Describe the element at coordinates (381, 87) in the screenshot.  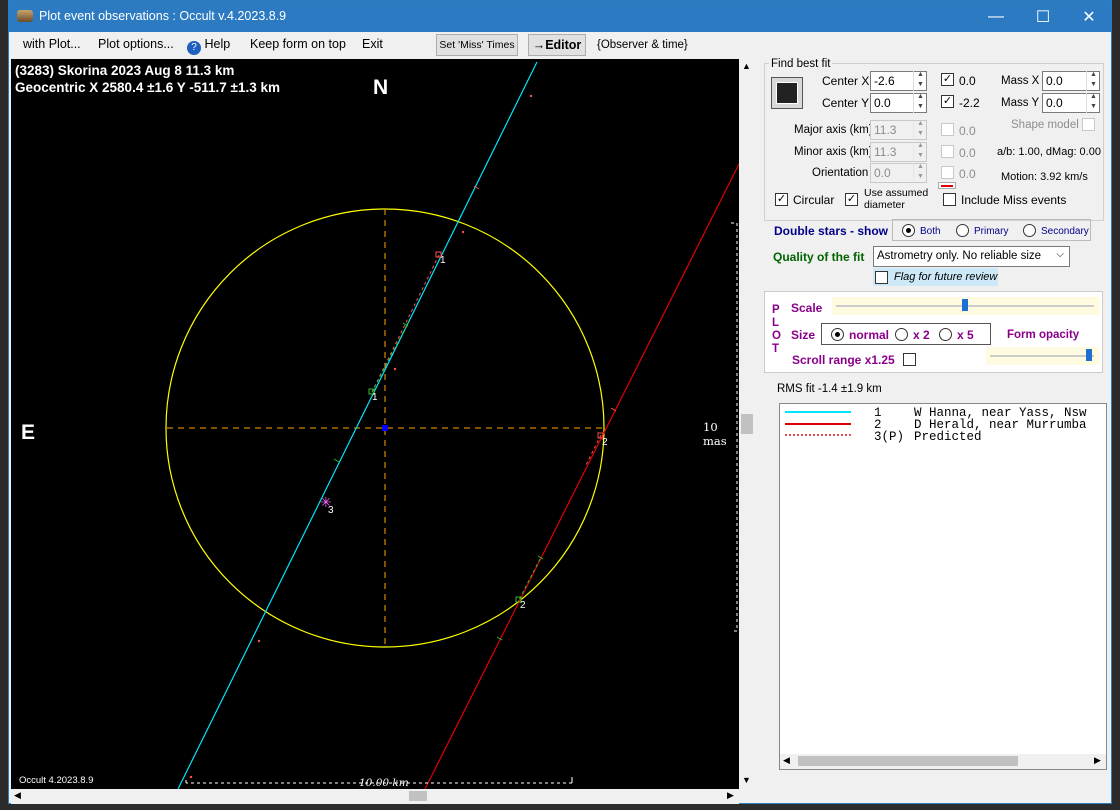
I see `north-label: N` at that location.